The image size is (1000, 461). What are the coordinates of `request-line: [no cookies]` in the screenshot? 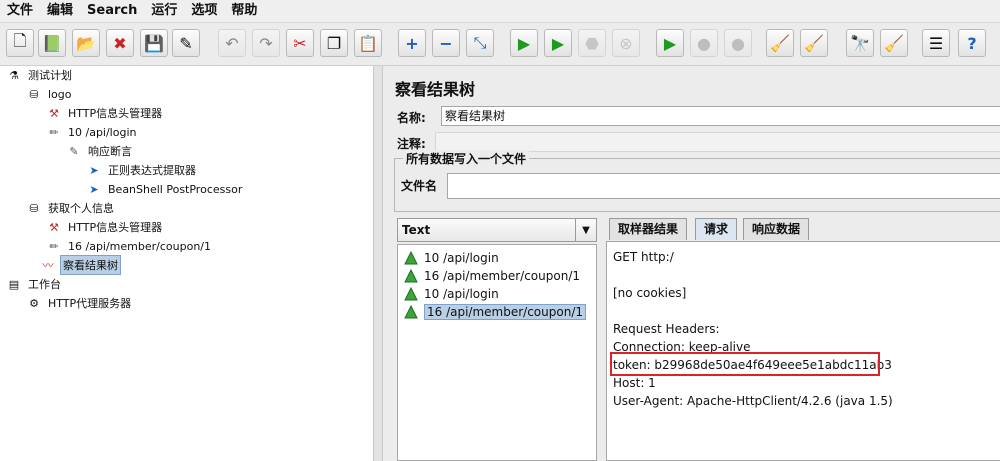 It's located at (650, 293).